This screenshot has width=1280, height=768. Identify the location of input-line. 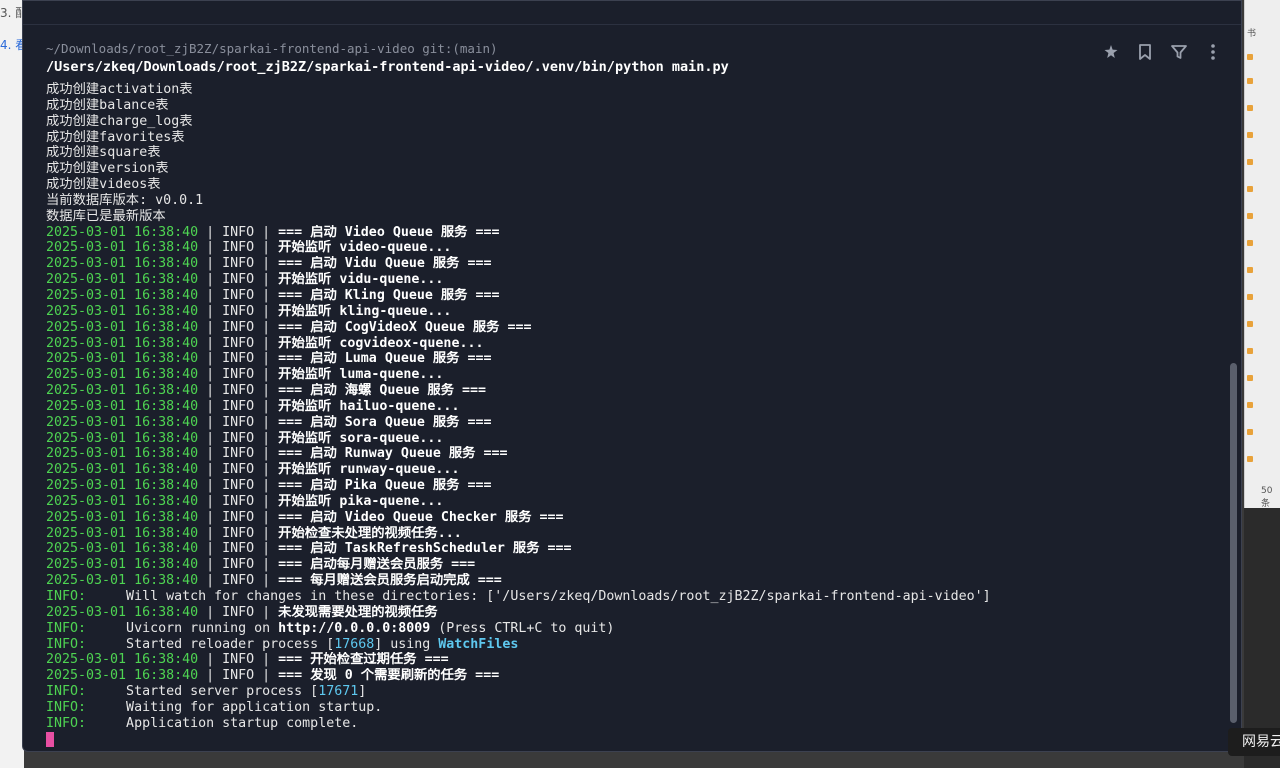
(636, 739).